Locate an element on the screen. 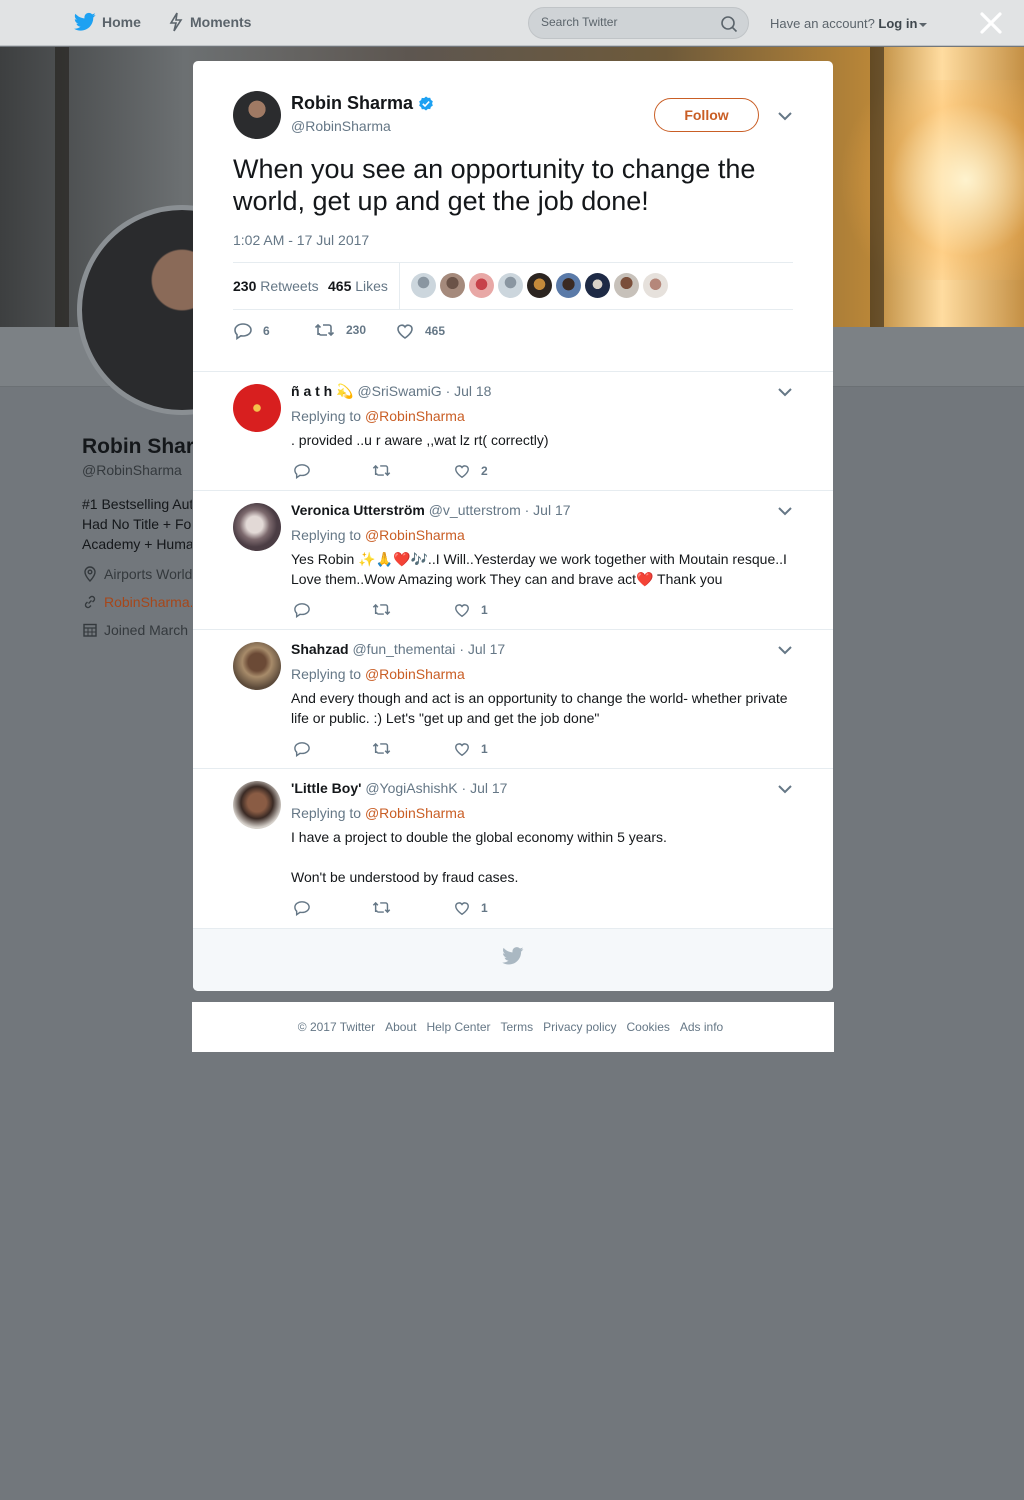 This screenshot has width=1024, height=1500. reply-count: 6 is located at coordinates (266, 331).